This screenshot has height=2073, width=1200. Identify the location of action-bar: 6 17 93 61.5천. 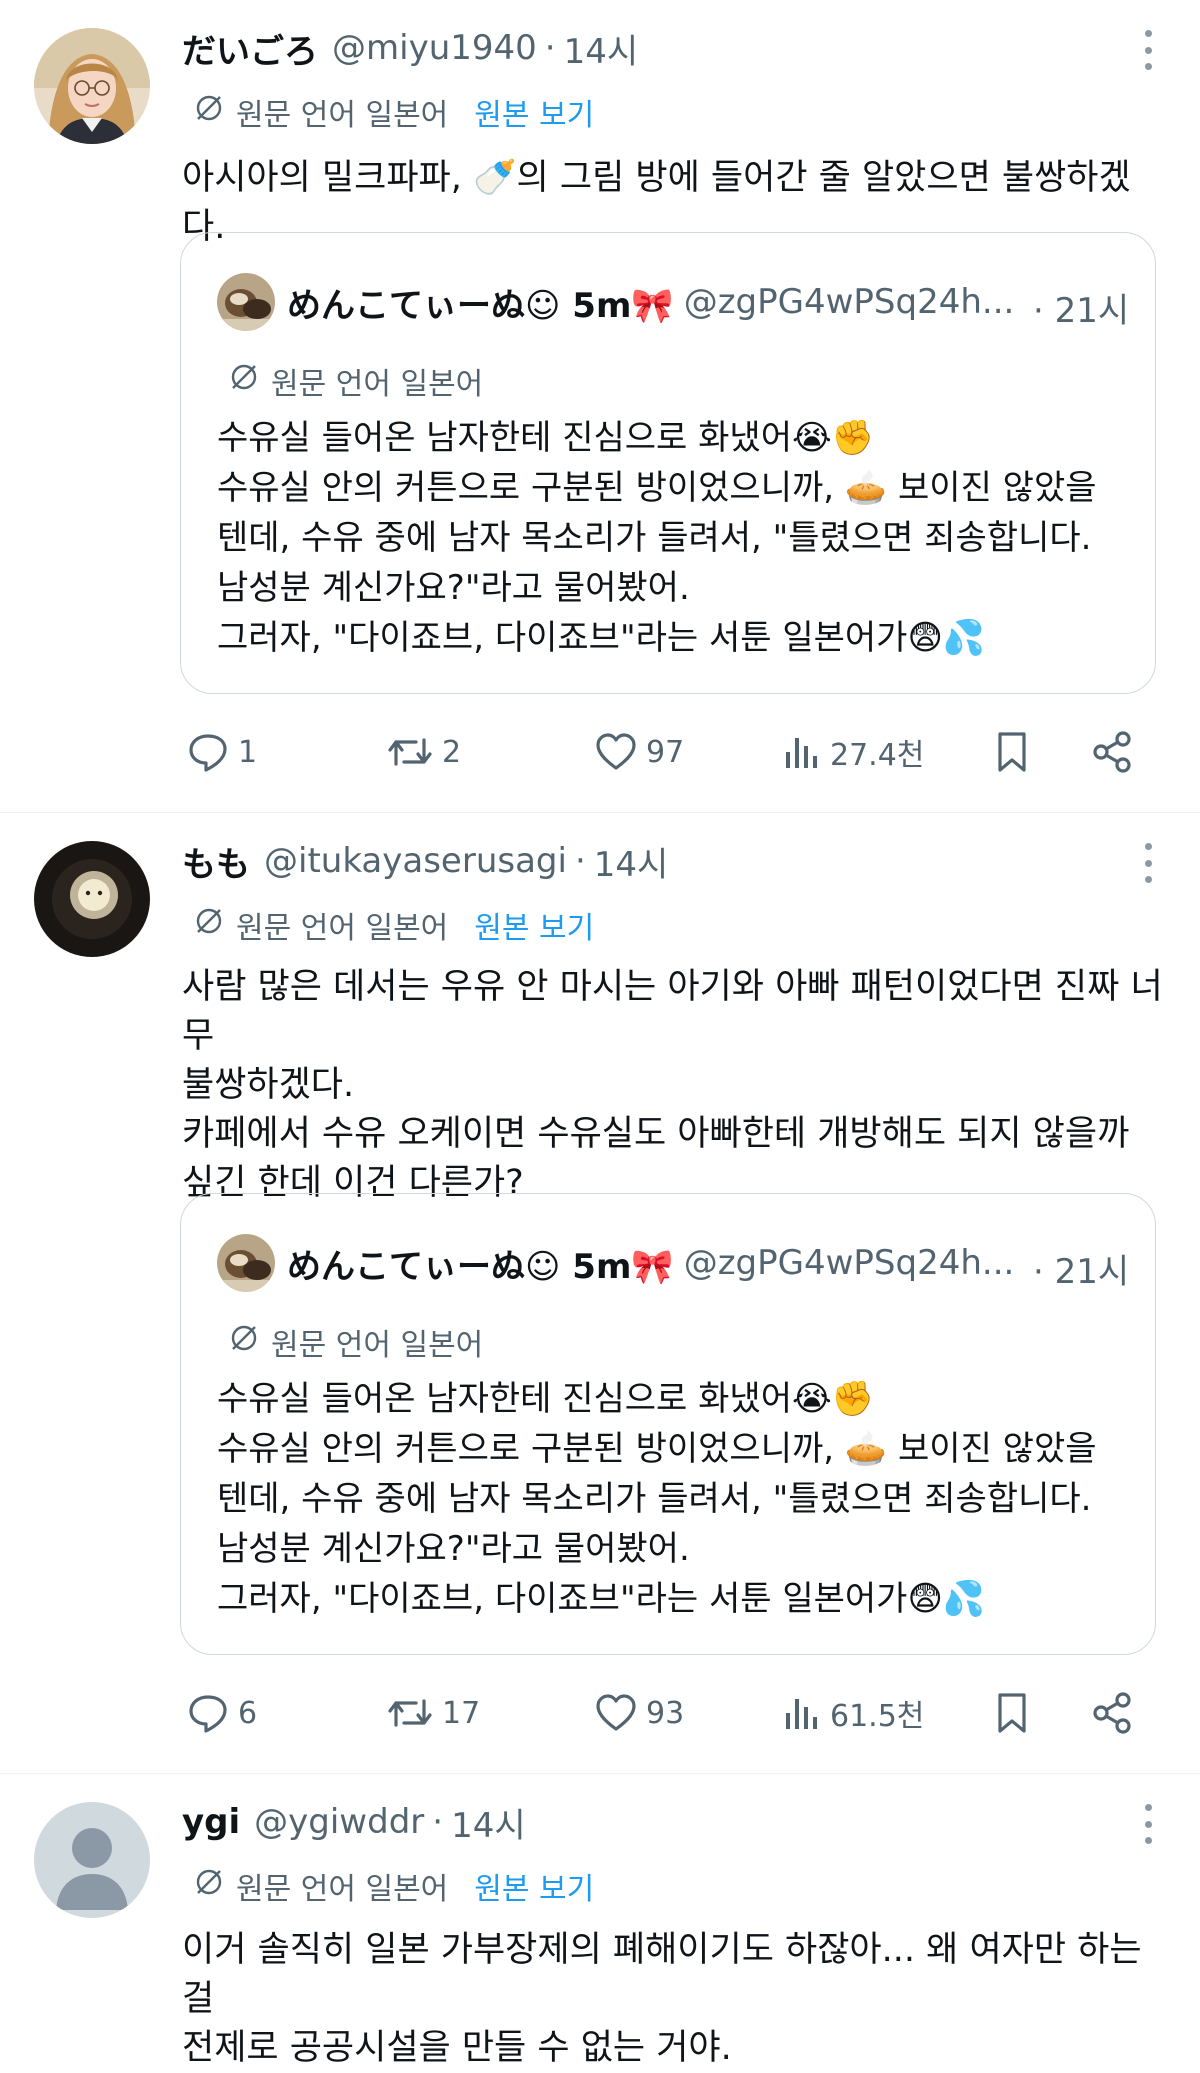
(660, 1713).